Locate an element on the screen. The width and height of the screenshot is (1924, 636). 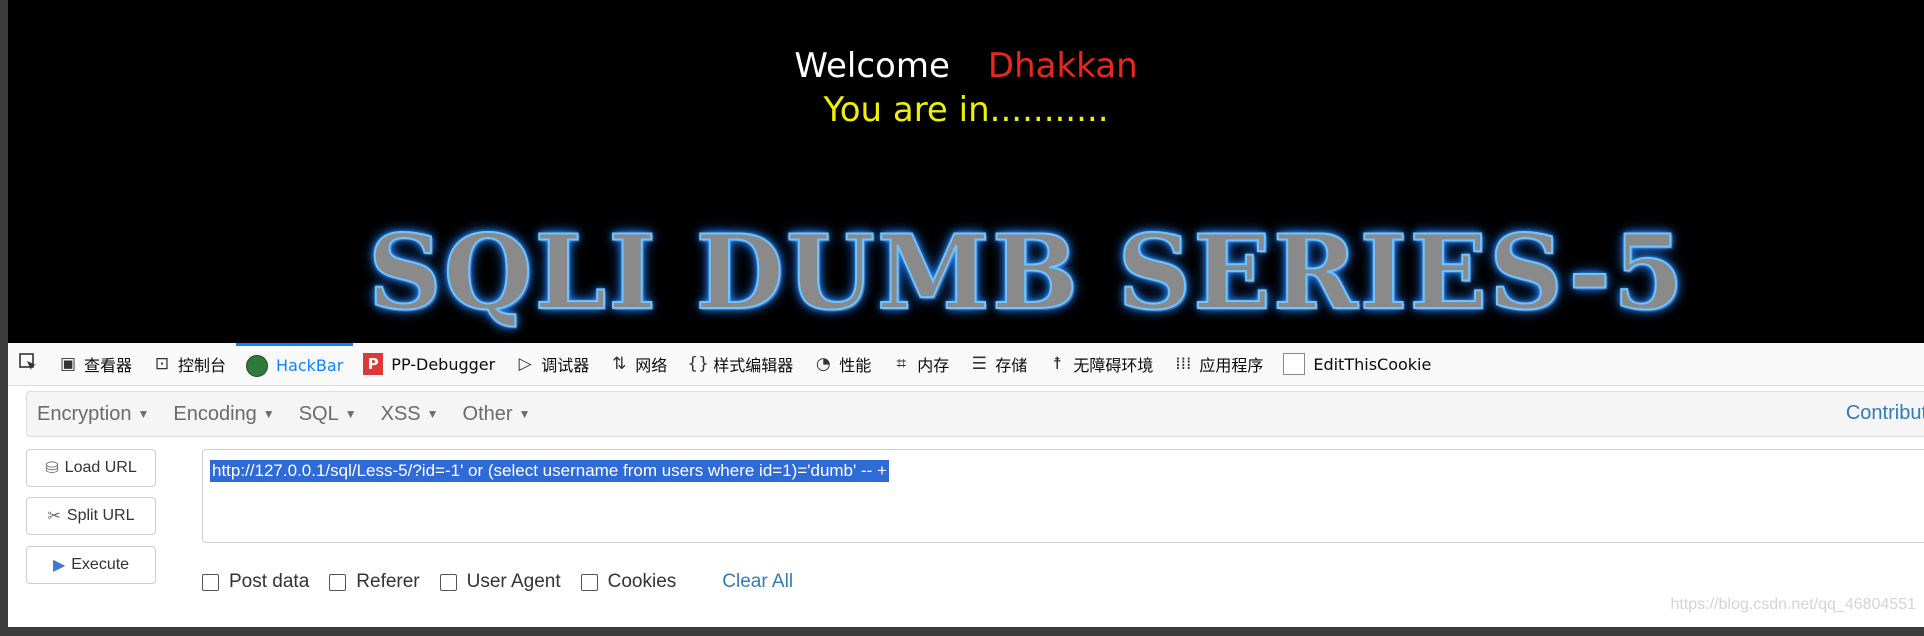
tab-application: ⁞⁞⁞ 应用程序 is located at coordinates (1218, 364).